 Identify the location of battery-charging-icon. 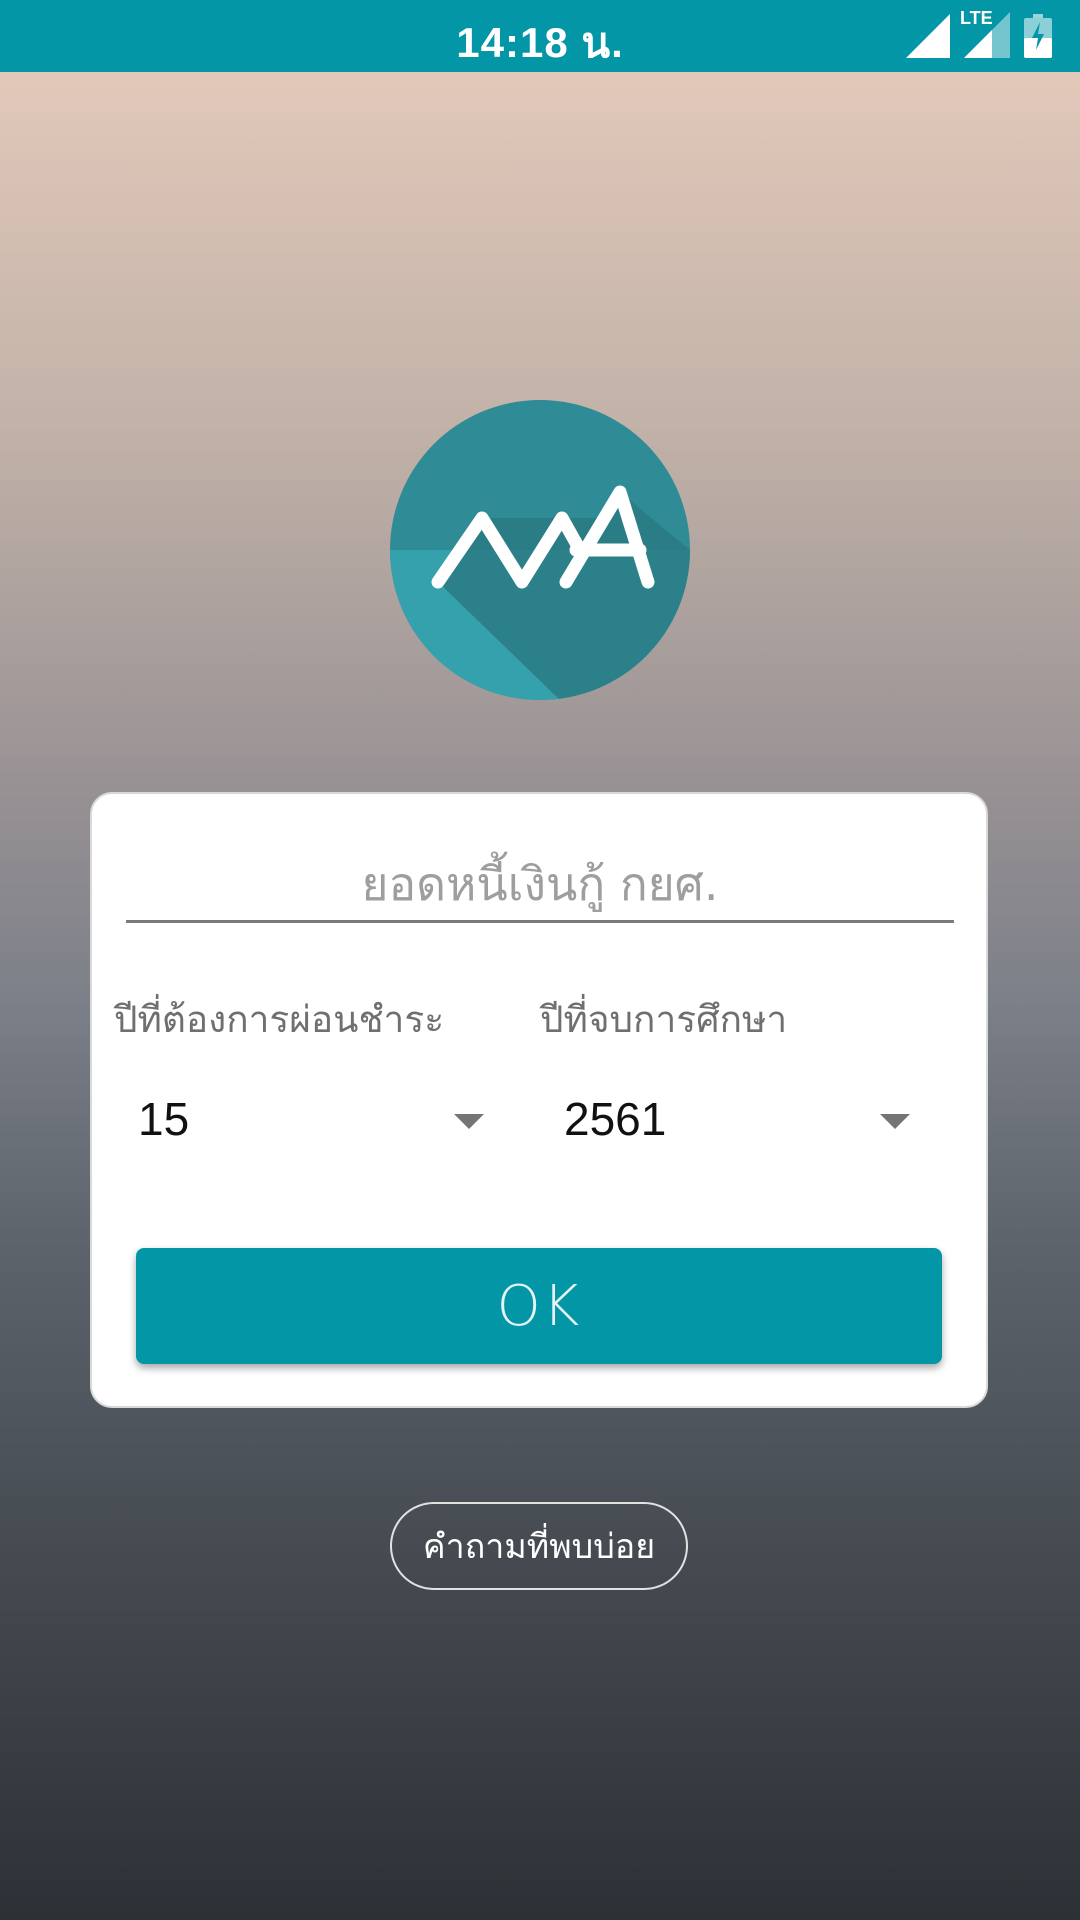
(1038, 36).